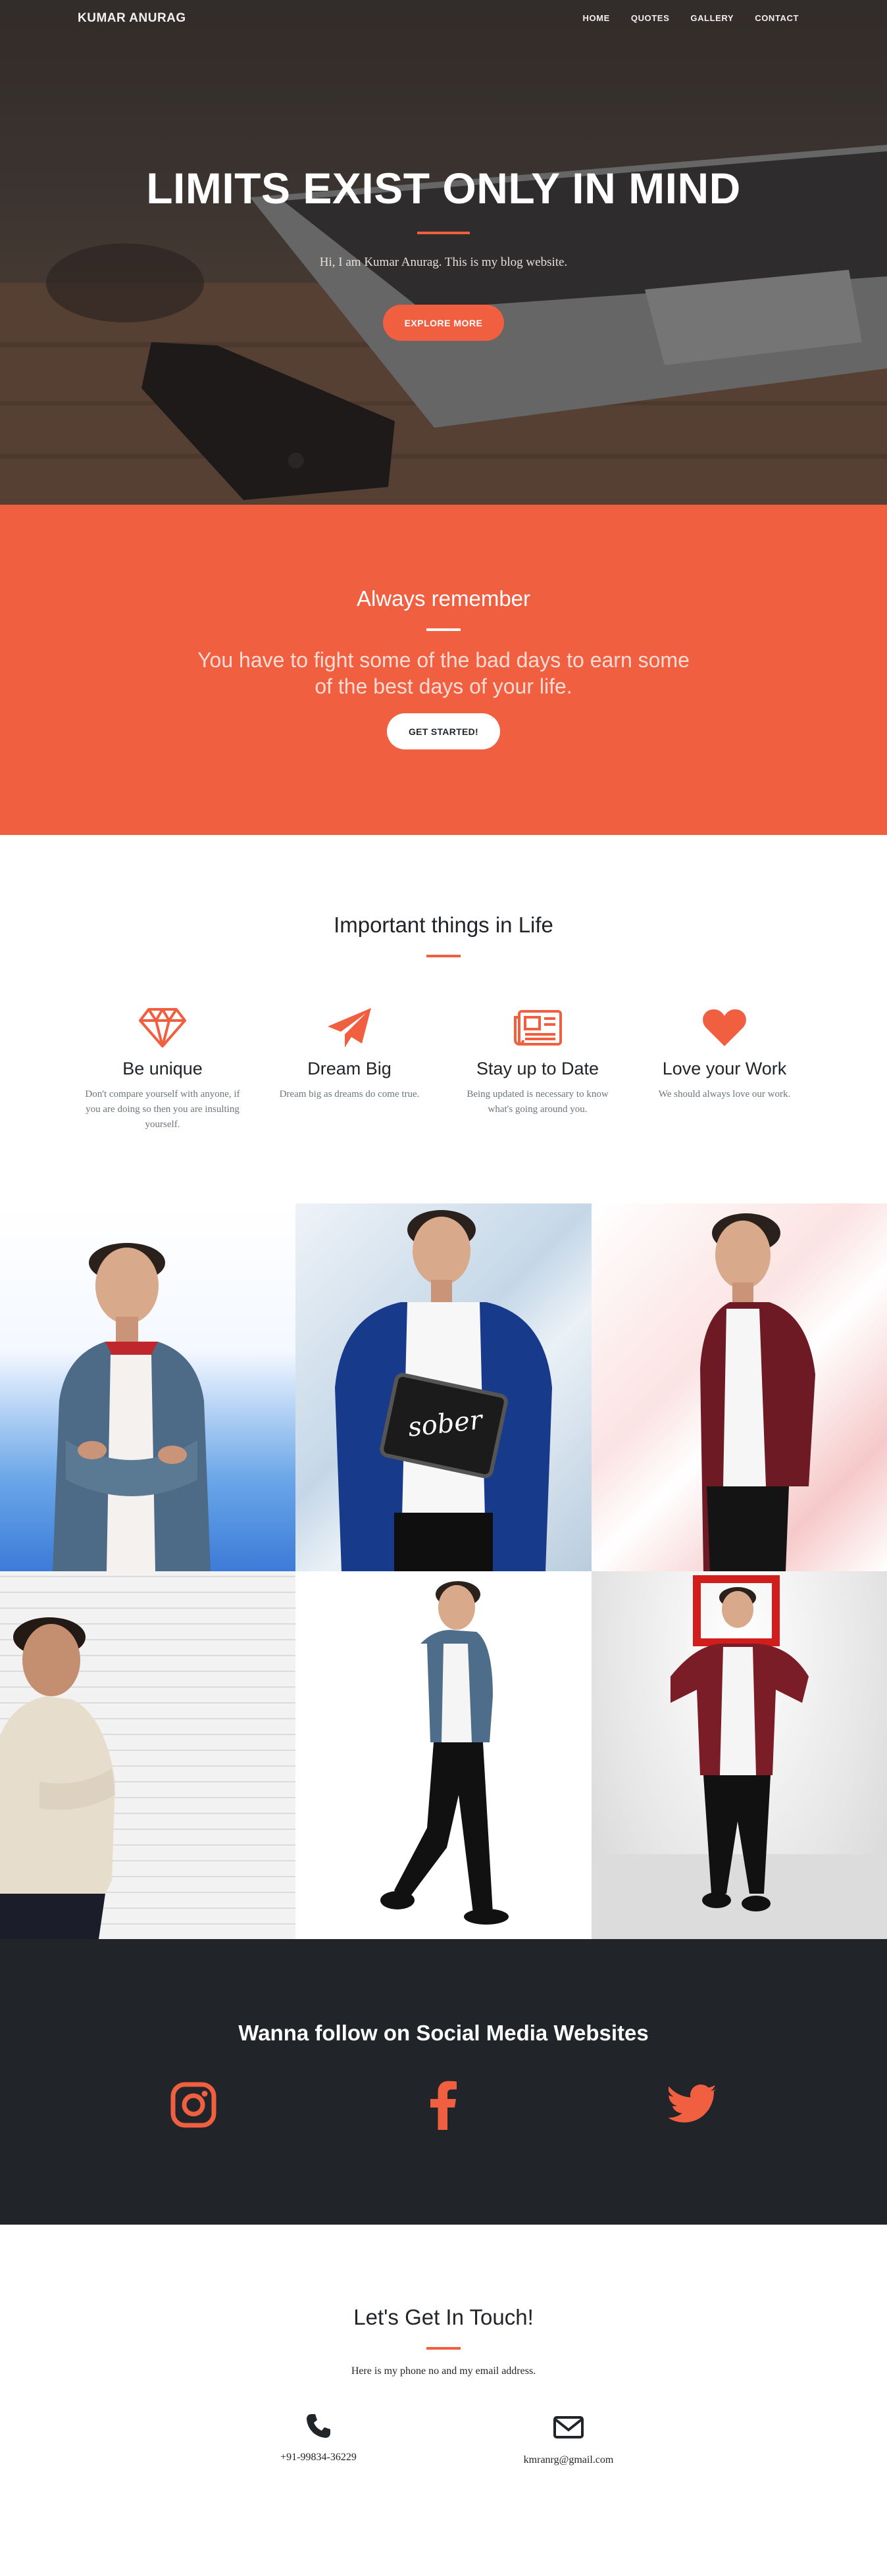 This screenshot has height=2576, width=887. I want to click on facebook-icon, so click(444, 2105).